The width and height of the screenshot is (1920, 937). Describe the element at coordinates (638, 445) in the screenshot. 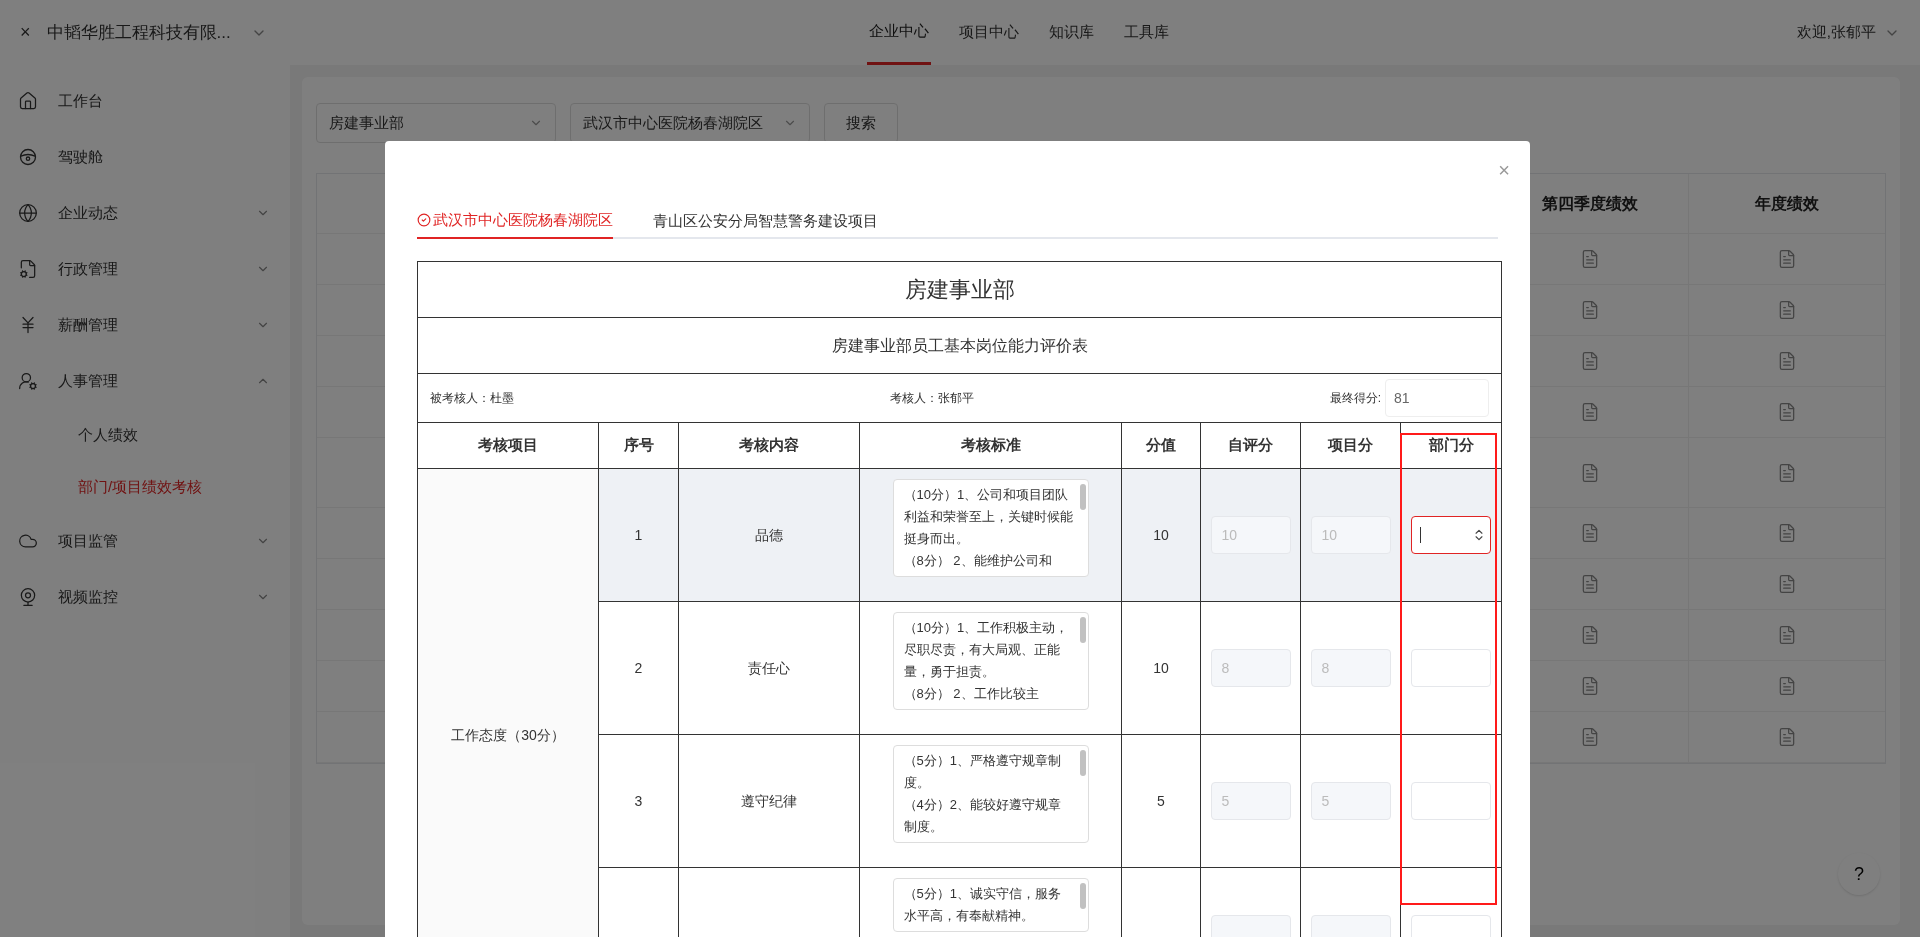

I see `column-header: 序号` at that location.